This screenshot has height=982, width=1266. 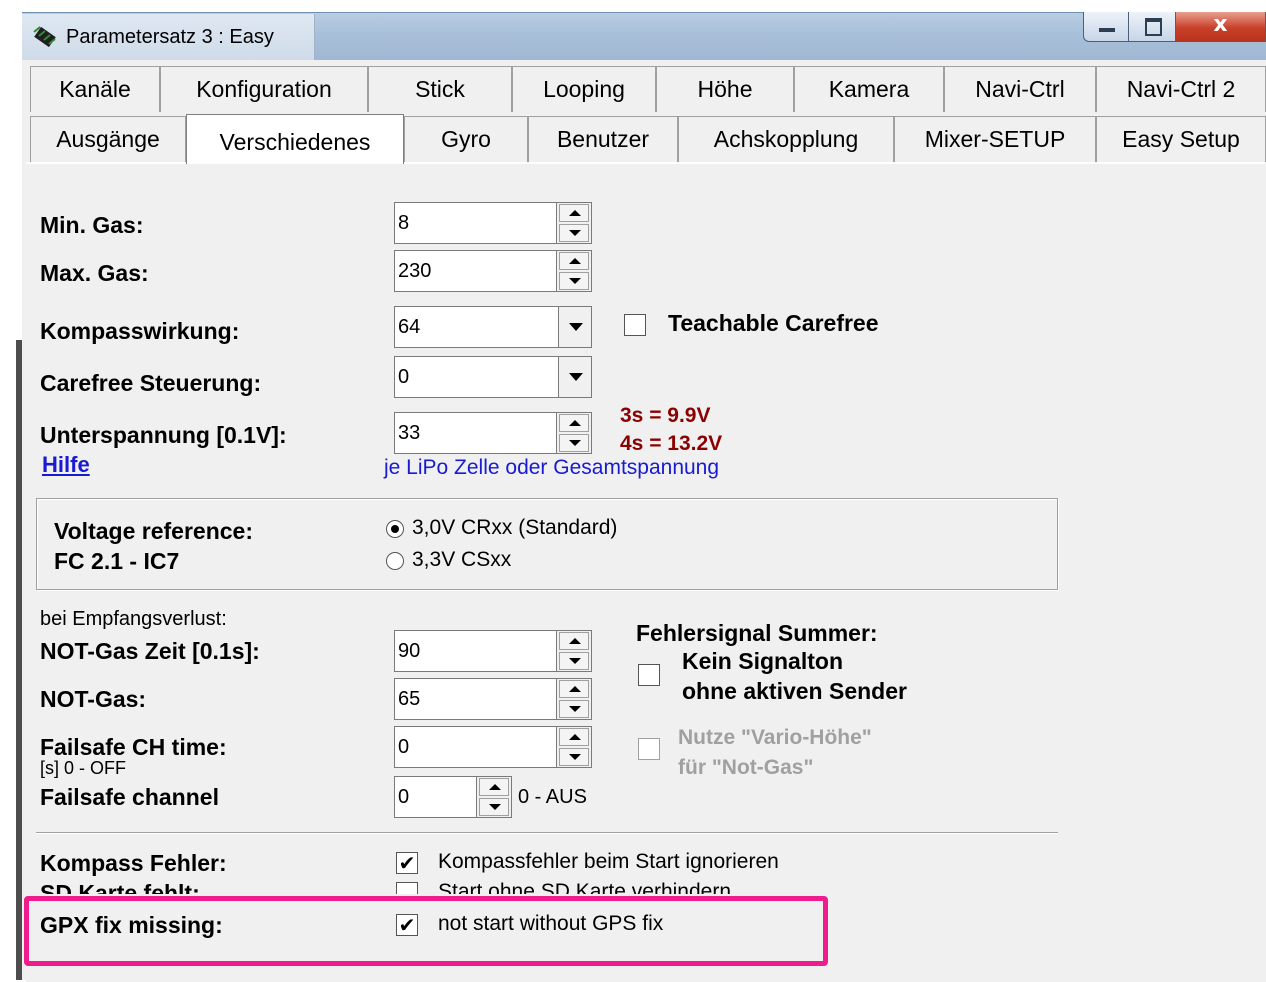 What do you see at coordinates (775, 737) in the screenshot?
I see `vario-hoehe-label: Nutze "Vario-Höhe"` at bounding box center [775, 737].